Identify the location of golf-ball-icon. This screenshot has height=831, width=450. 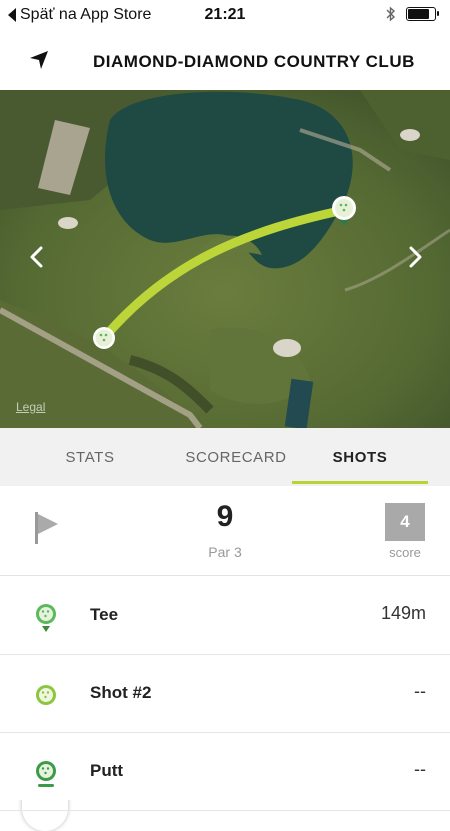
(46, 695).